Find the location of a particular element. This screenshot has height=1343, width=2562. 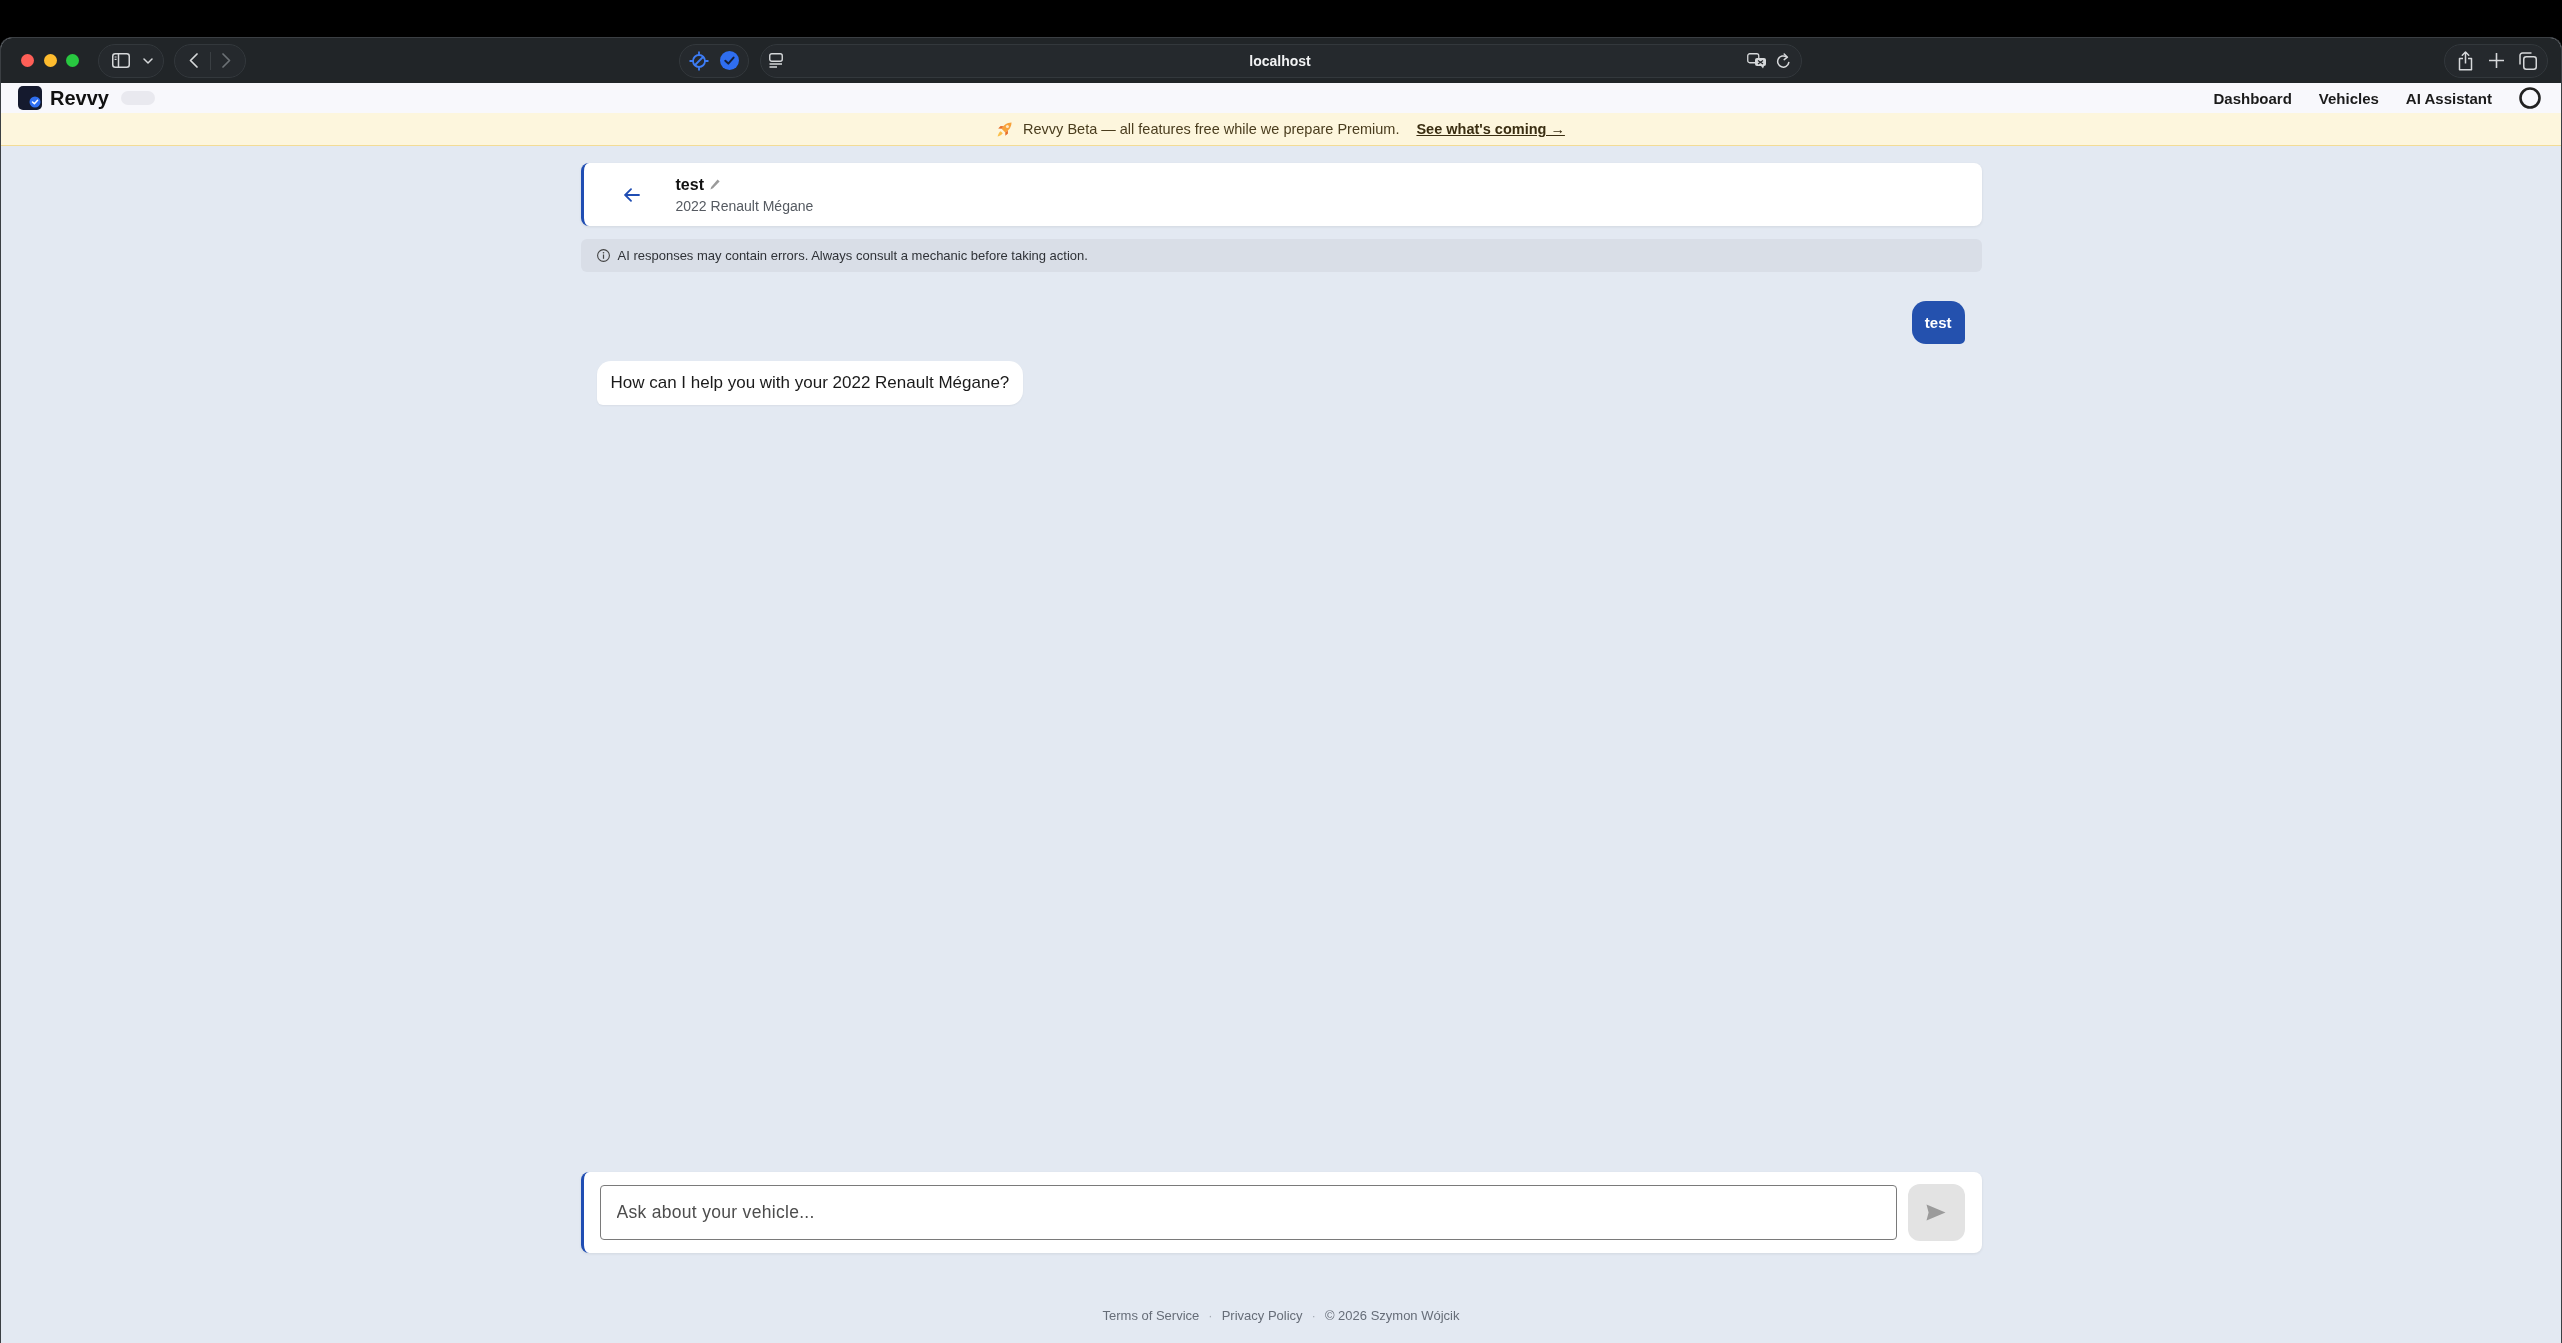

banner-link: See what's coming → is located at coordinates (1490, 129).